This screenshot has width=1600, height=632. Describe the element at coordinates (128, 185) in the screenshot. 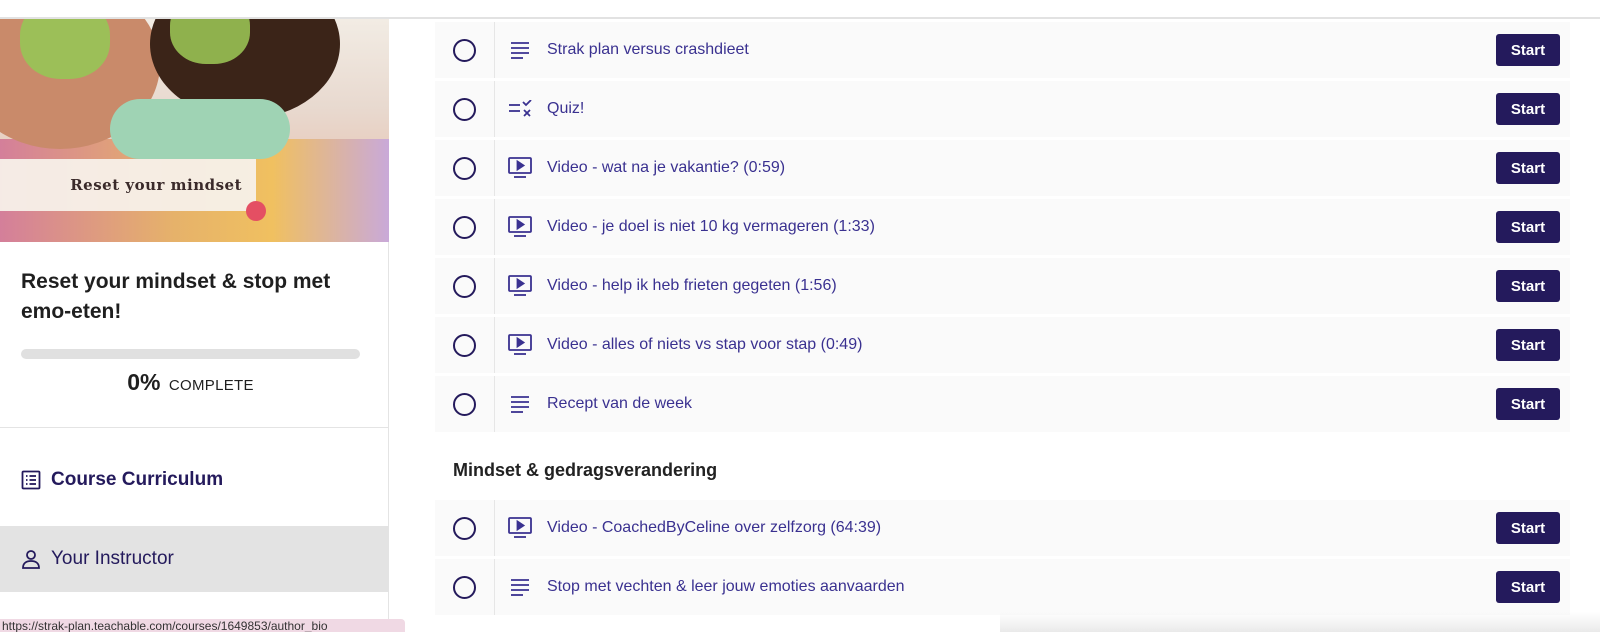

I see `hero-label: Reset your mindset` at that location.